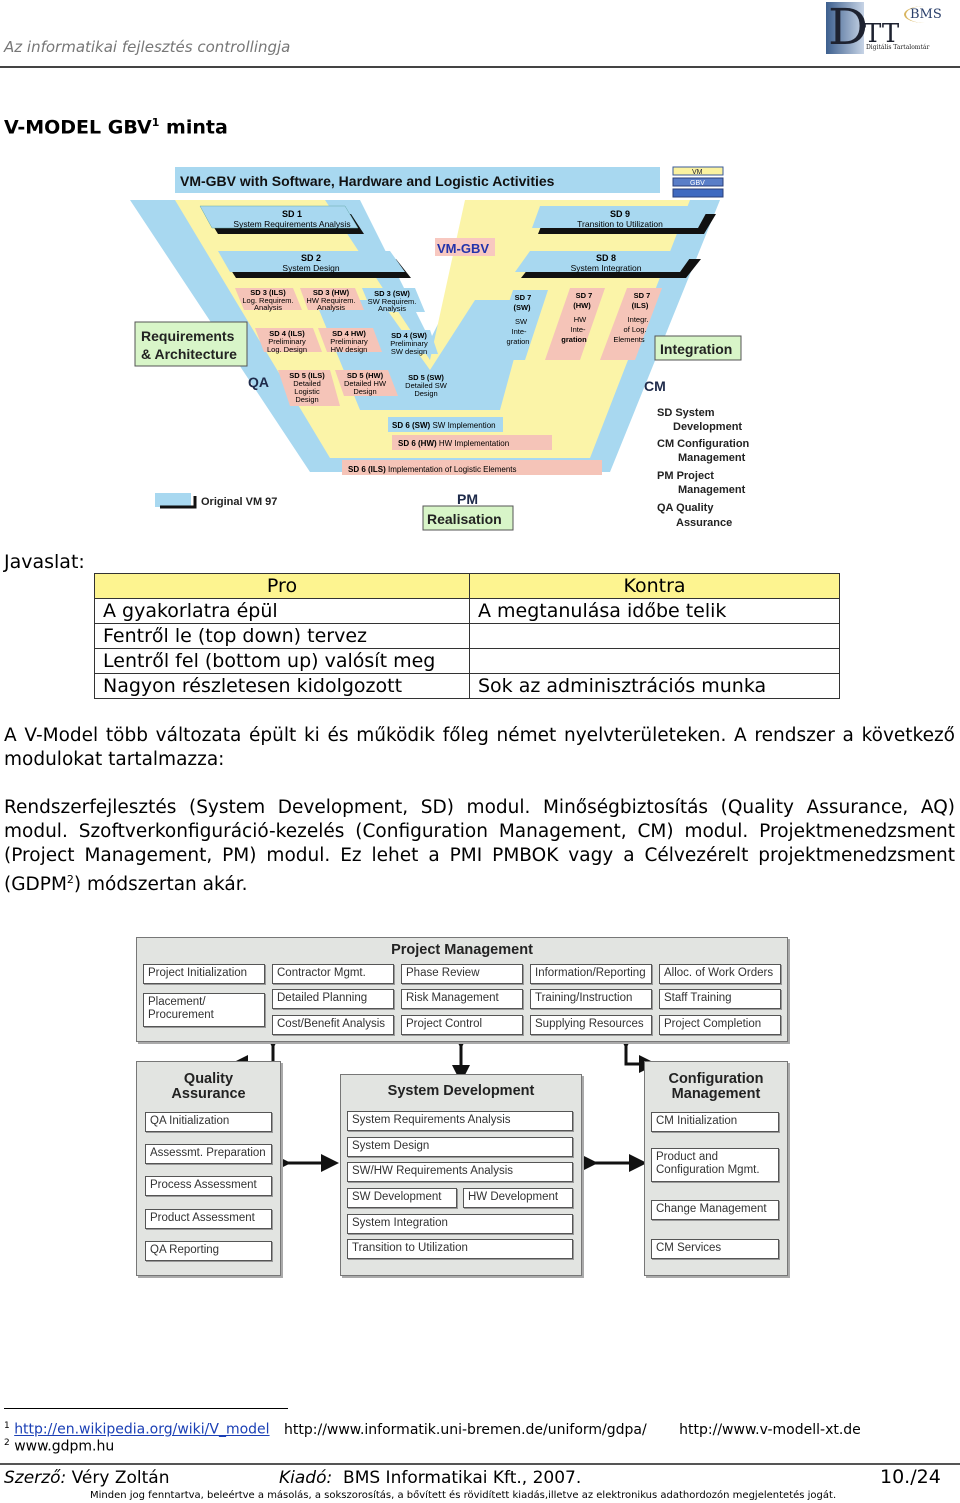 This screenshot has width=960, height=1503. Describe the element at coordinates (480, 67) in the screenshot. I see `header-divider` at that location.